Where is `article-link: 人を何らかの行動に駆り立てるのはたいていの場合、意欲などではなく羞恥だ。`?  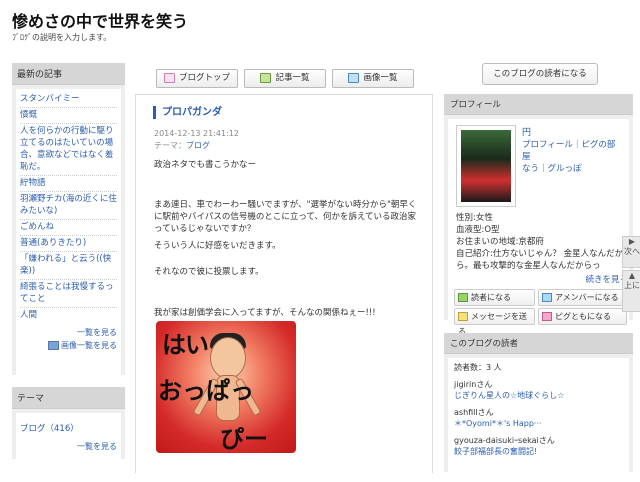 article-link: 人を何らかの行動に駆り立てるのはたいていの場合、意欲などではなく羞恥だ。 is located at coordinates (68, 150).